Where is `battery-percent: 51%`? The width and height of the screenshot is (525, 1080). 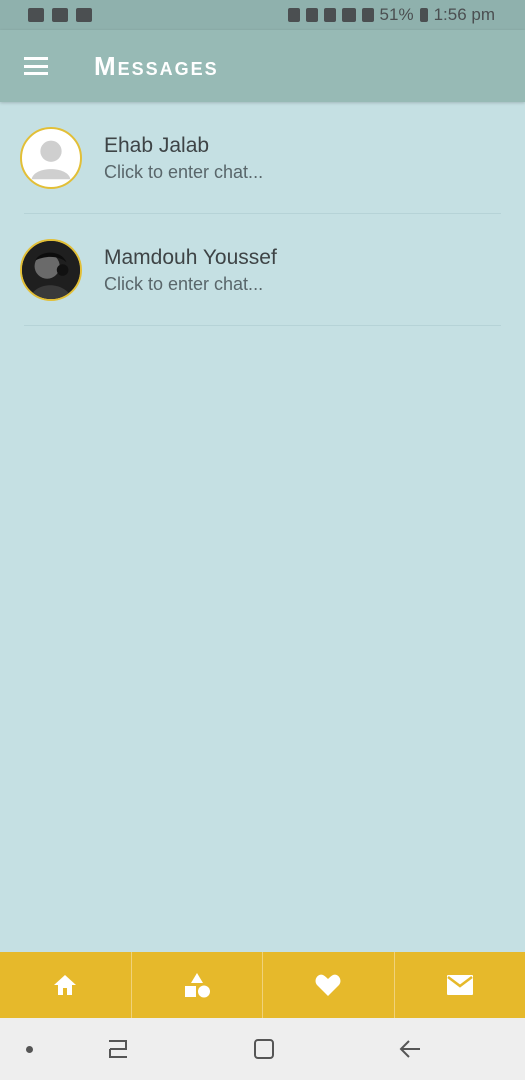 battery-percent: 51% is located at coordinates (396, 14).